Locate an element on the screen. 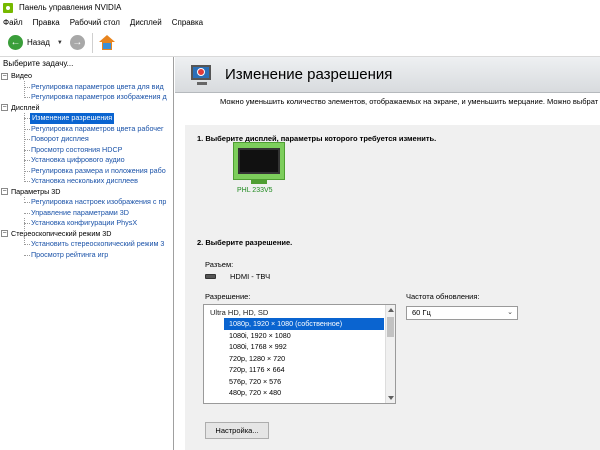 The height and width of the screenshot is (450, 600). sidebar-item-label: Установка цифрового аудио is located at coordinates (78, 160).